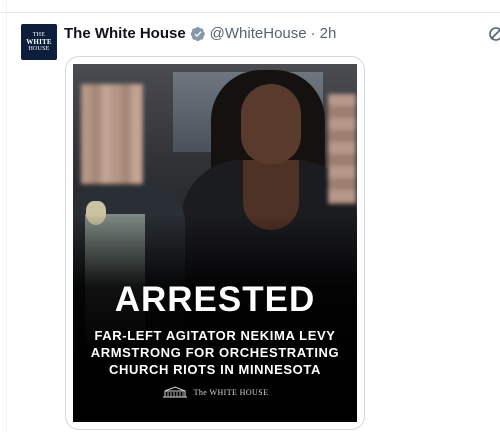 The height and width of the screenshot is (432, 500). What do you see at coordinates (215, 335) in the screenshot?
I see `image-subline: FAR-LEFT AGITATOR NEKIMA LEVY` at bounding box center [215, 335].